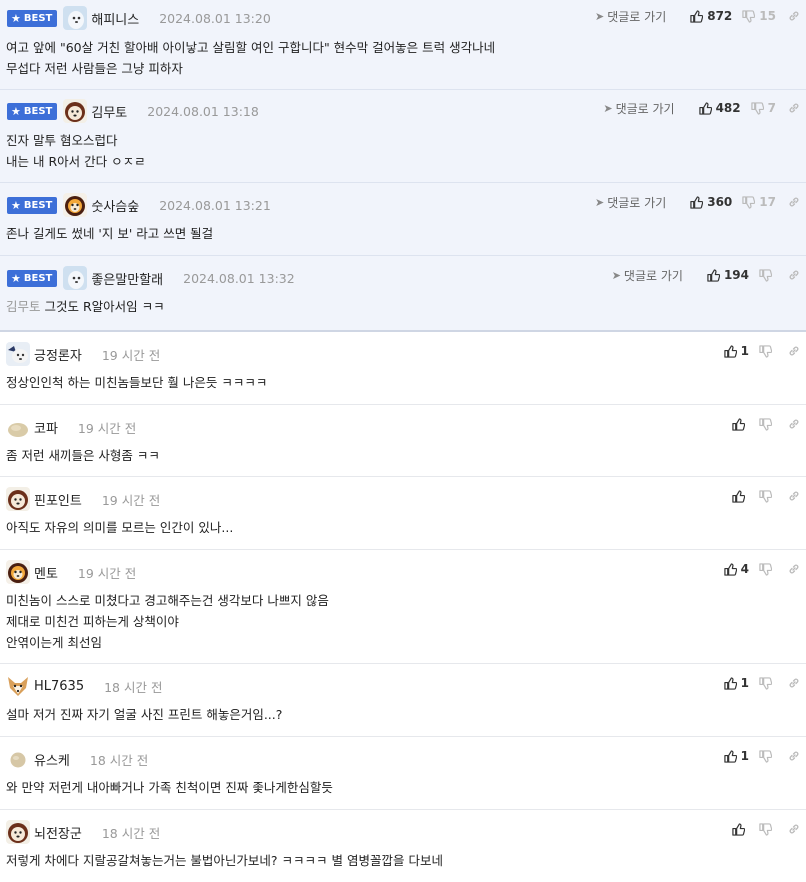 The height and width of the screenshot is (882, 806). What do you see at coordinates (58, 499) in the screenshot?
I see `nickname: 핀포인트` at bounding box center [58, 499].